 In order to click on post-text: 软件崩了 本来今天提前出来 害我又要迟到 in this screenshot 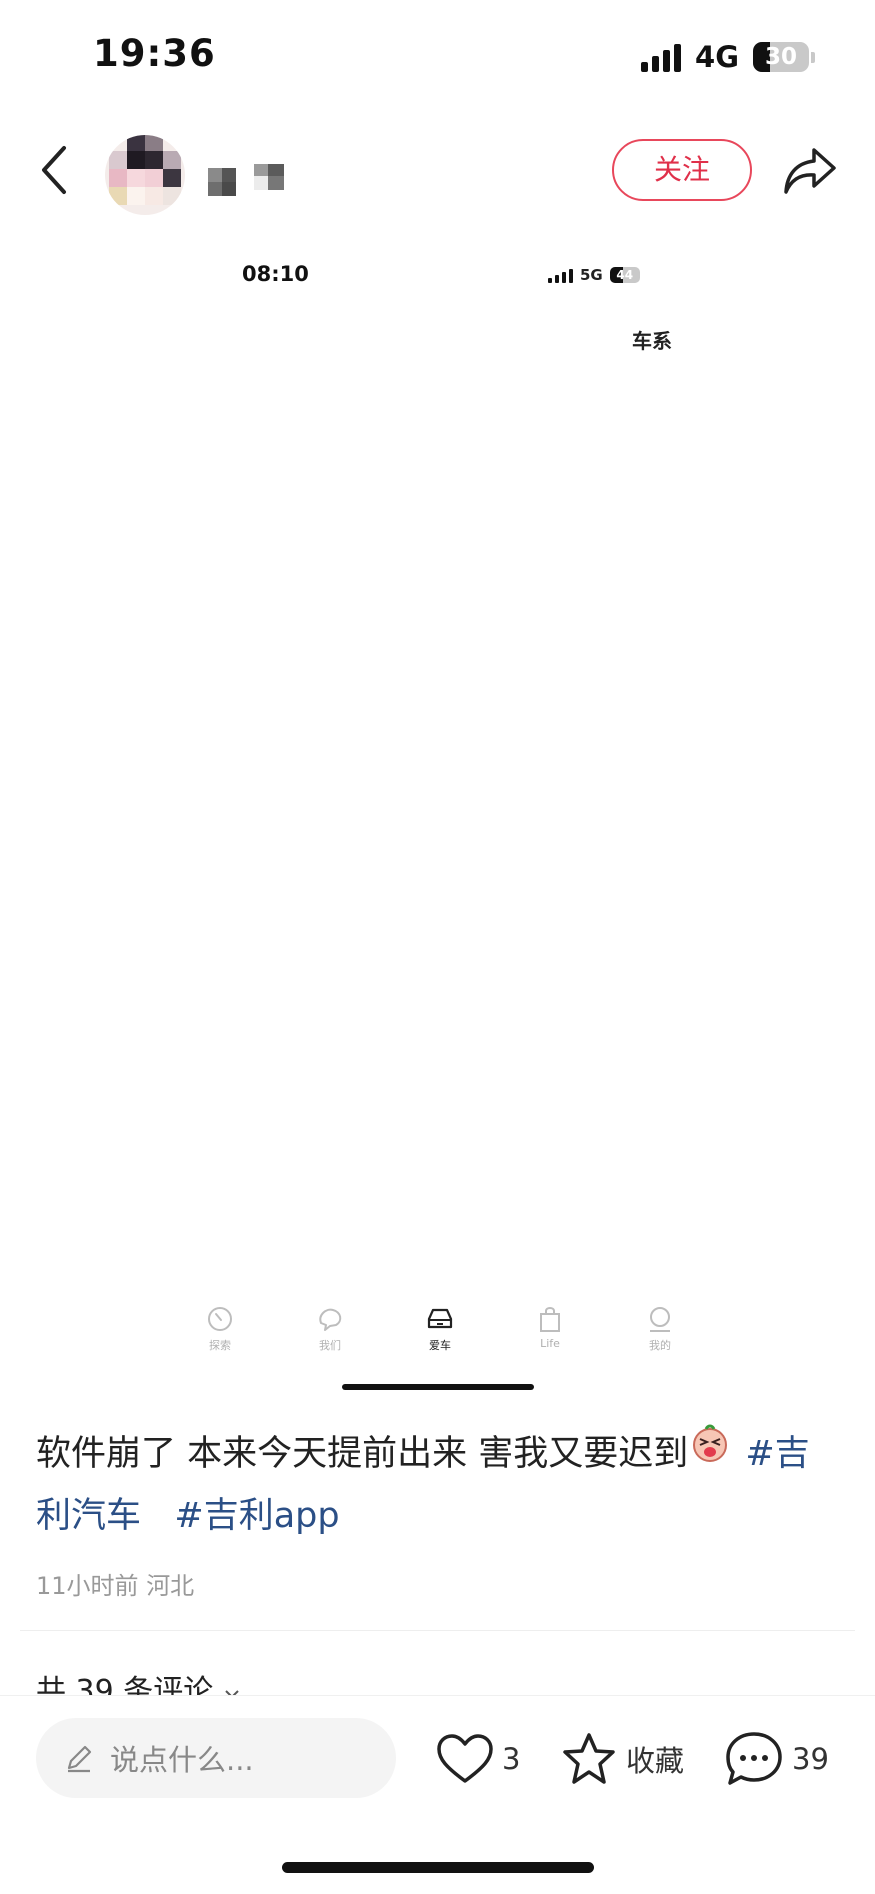, I will do `click(362, 1454)`.